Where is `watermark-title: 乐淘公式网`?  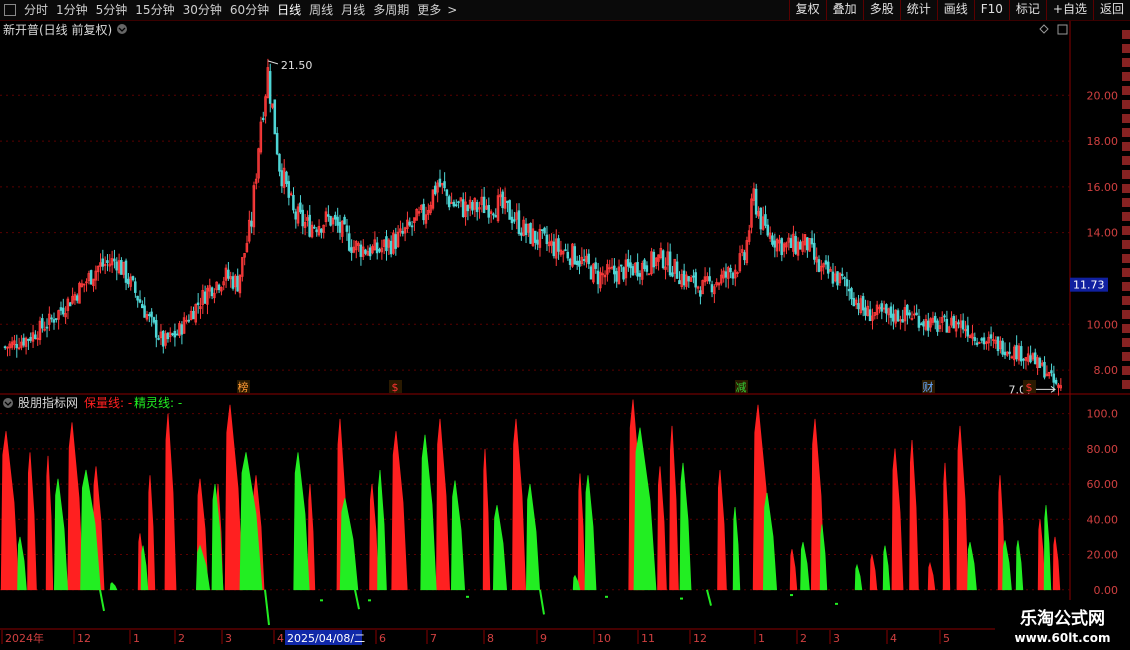
watermark-title: 乐淘公式网 is located at coordinates (1062, 619).